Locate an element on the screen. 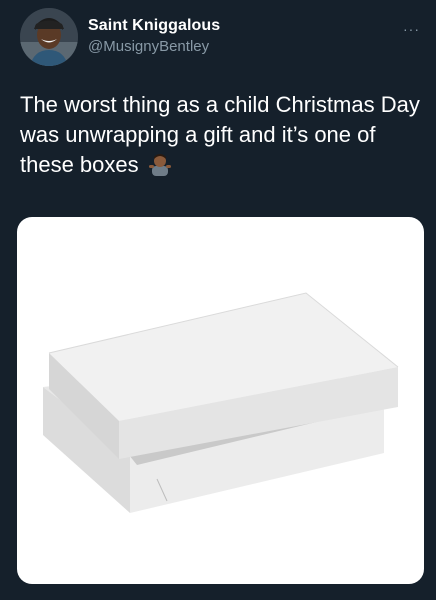  man-shrugging-emoji-icon is located at coordinates (159, 164).